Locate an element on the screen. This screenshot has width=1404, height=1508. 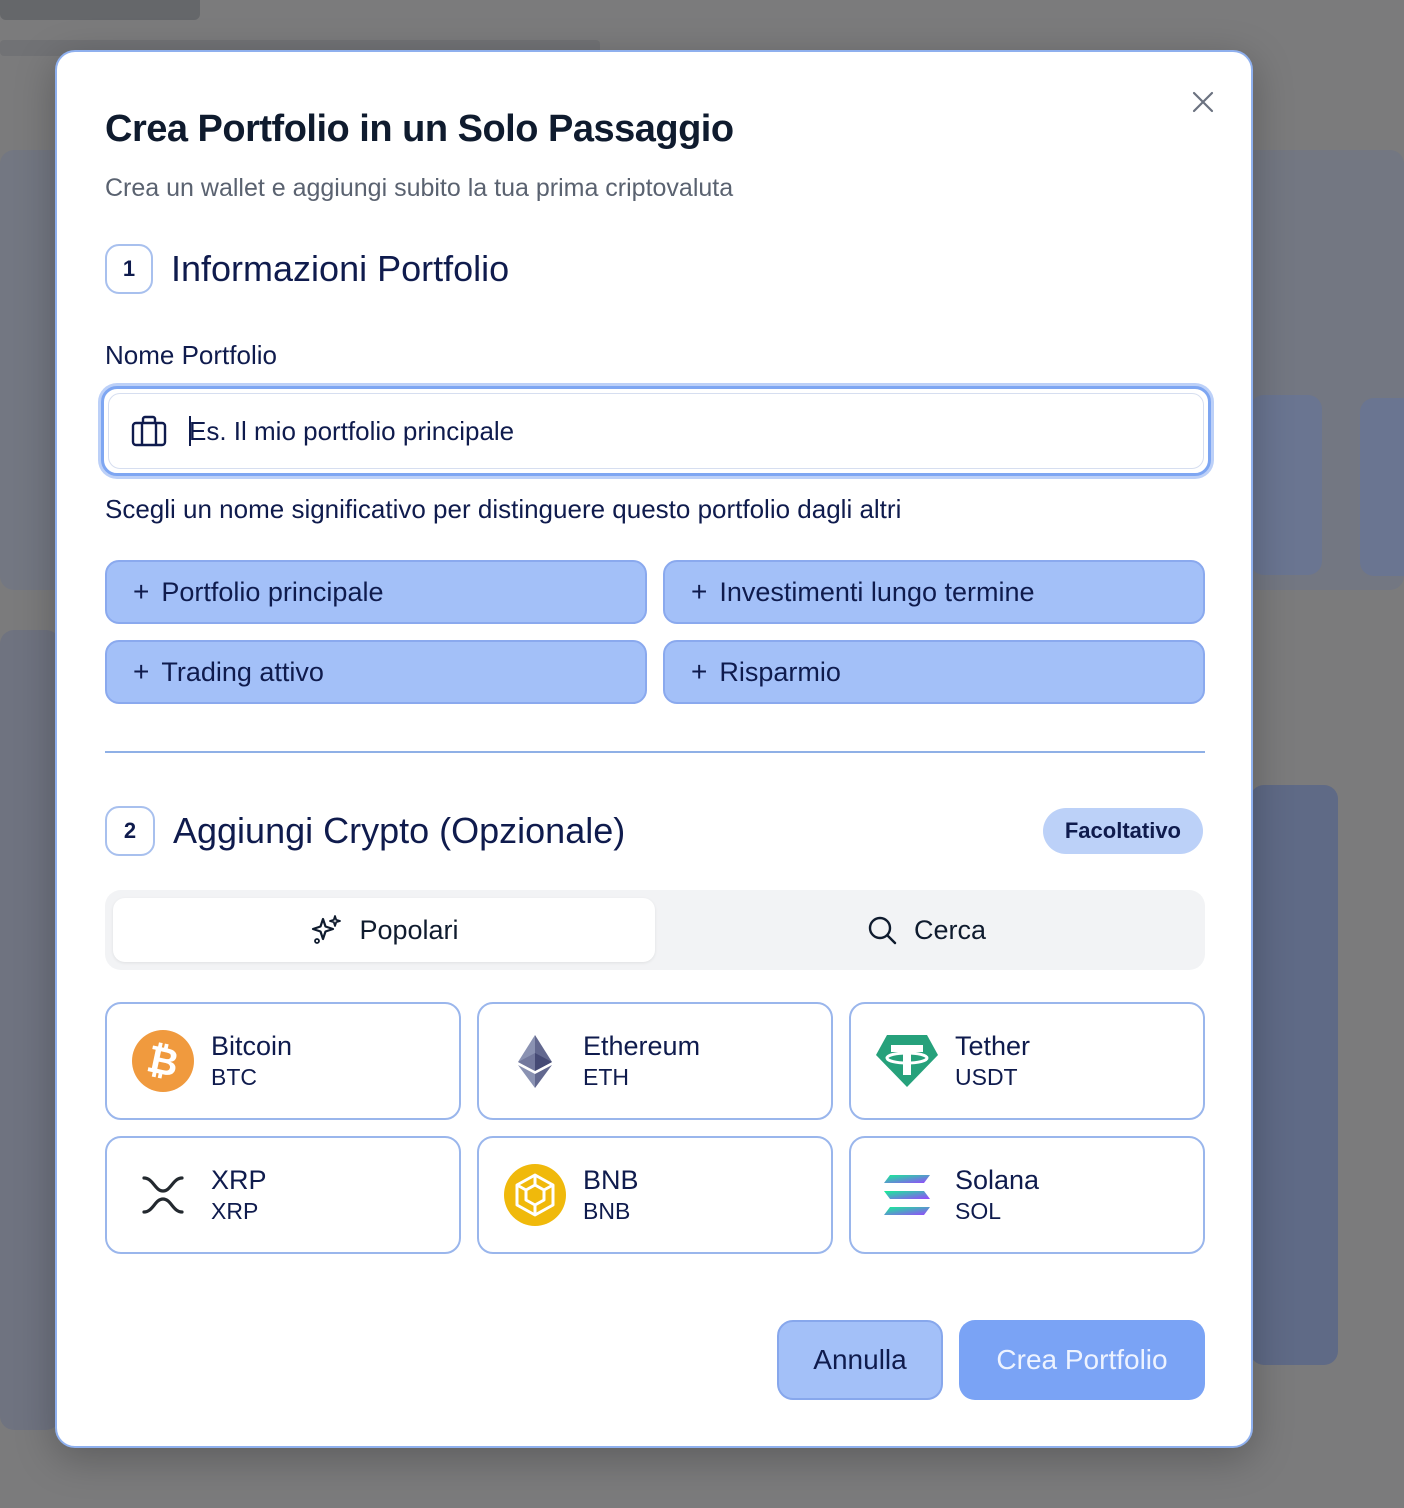
solana-icon is located at coordinates (907, 1195).